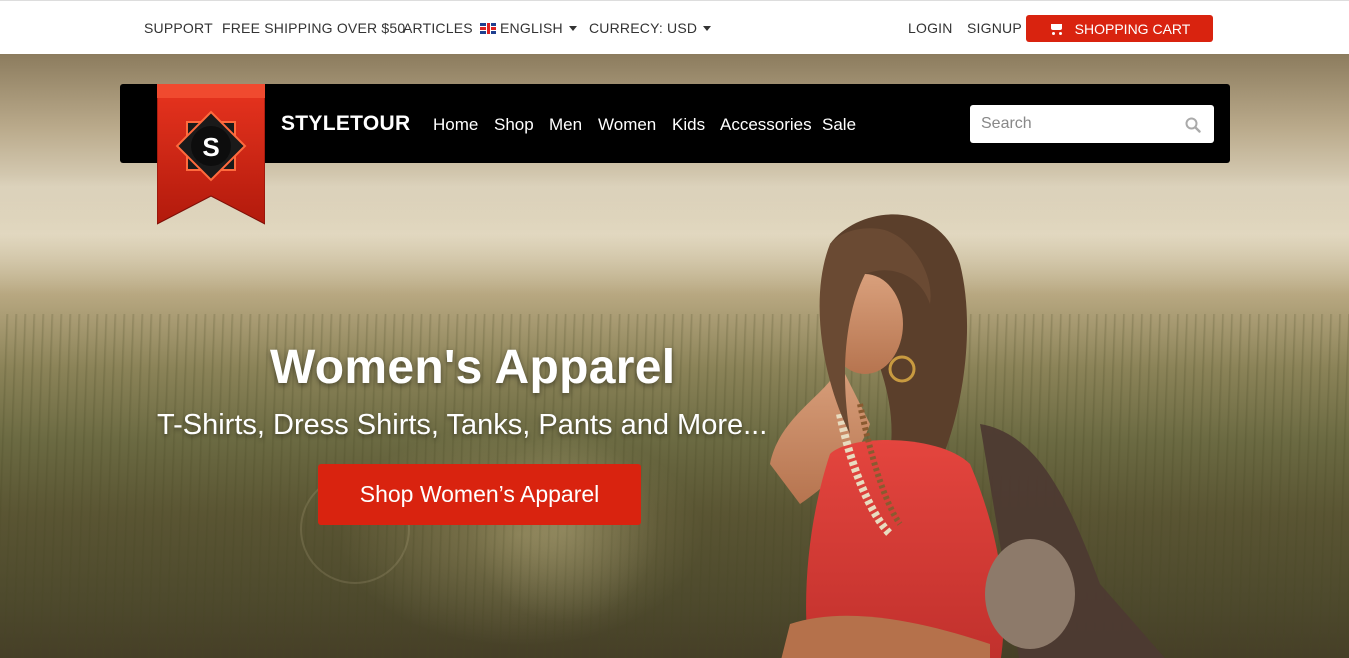 The height and width of the screenshot is (658, 1349). Describe the element at coordinates (766, 125) in the screenshot. I see `nav-link-accessories: Accessories` at that location.